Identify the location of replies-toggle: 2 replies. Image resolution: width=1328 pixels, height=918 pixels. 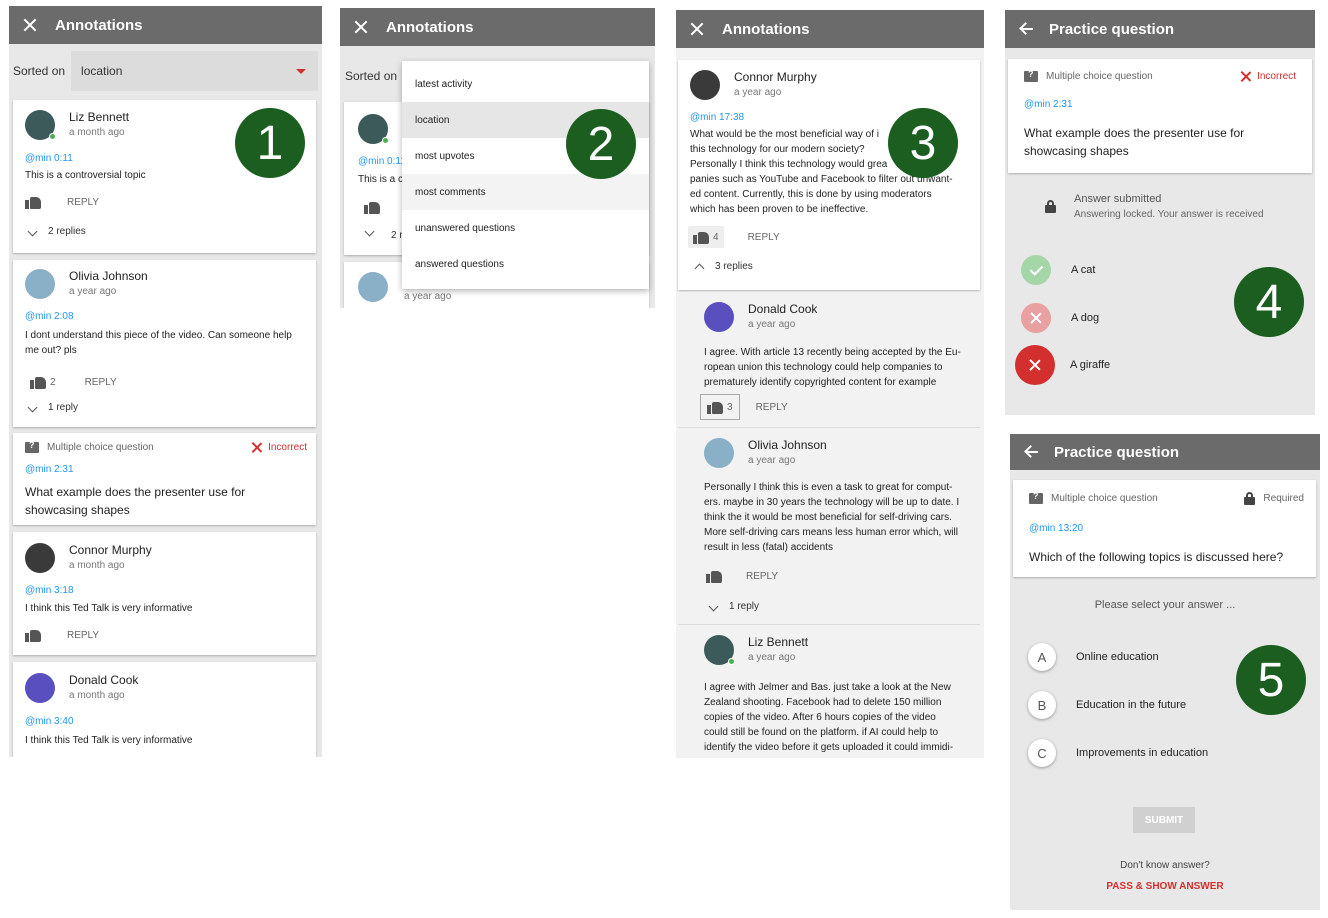
(56, 231).